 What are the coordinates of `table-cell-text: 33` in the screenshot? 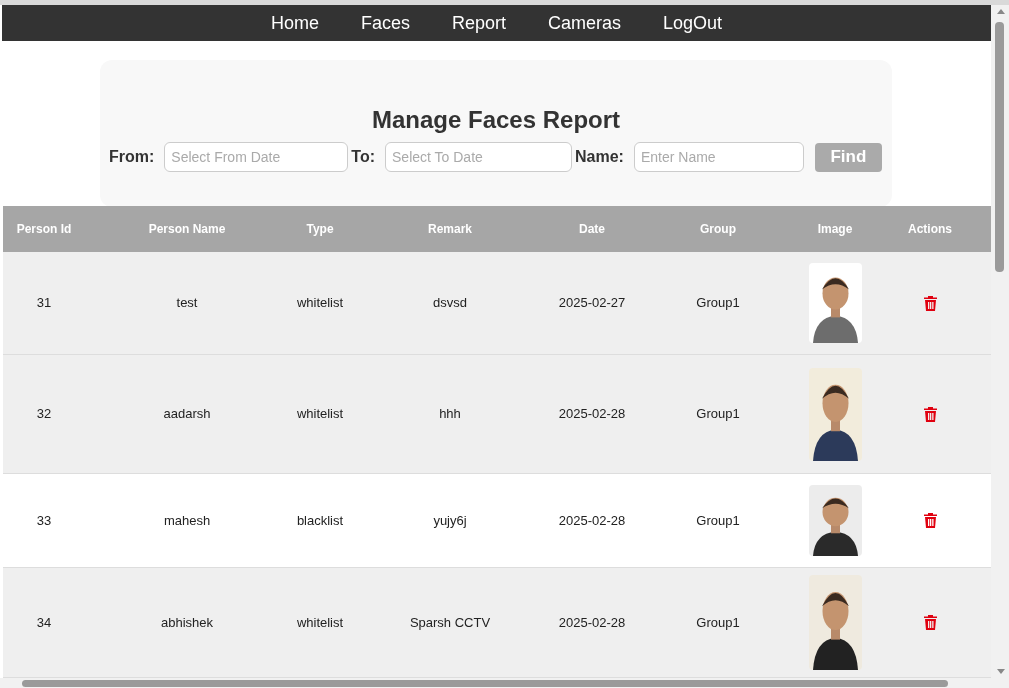 It's located at (44, 520).